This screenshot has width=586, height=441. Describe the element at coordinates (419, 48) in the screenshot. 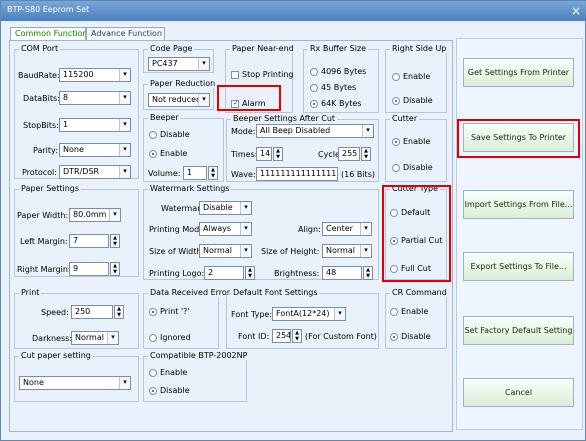

I see `right-side-up-title: Right Side Up` at that location.